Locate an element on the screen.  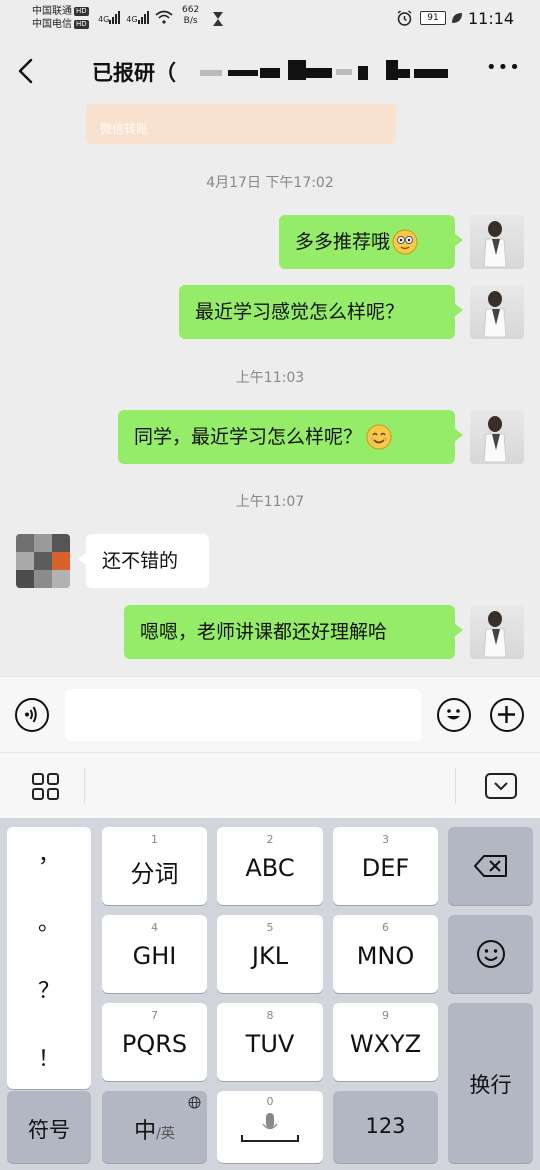
key-1: 1 分词 is located at coordinates (154, 866).